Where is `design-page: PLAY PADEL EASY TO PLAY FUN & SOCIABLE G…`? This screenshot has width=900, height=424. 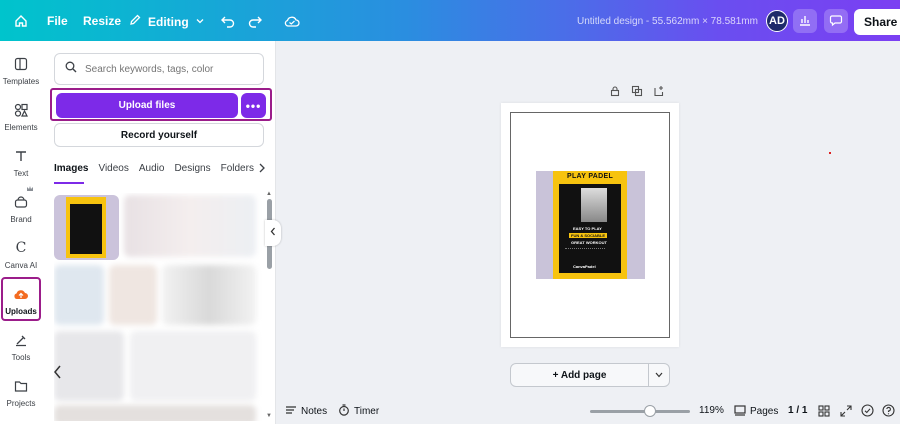
design-page: PLAY PADEL EASY TO PLAY FUN & SOCIABLE G… is located at coordinates (590, 225).